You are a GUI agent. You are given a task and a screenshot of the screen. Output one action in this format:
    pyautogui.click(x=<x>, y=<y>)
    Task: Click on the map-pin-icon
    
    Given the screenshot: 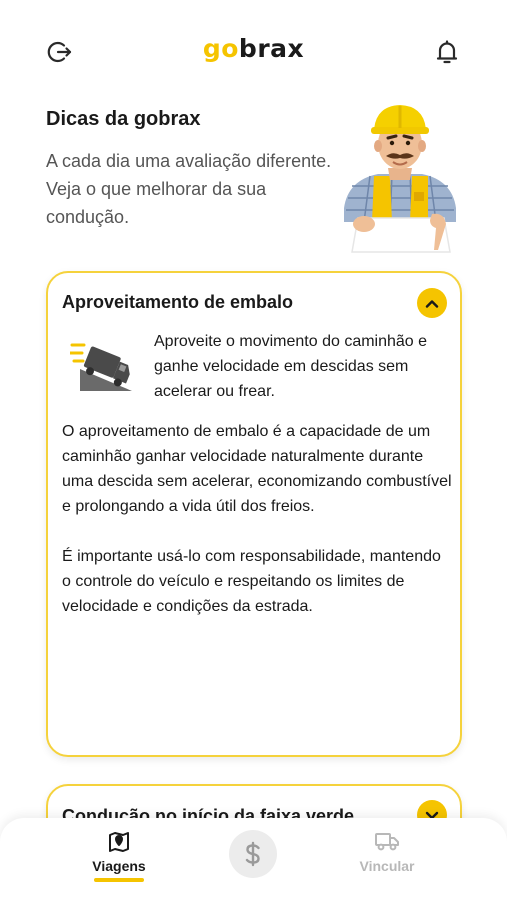 What is the action you would take?
    pyautogui.click(x=119, y=842)
    